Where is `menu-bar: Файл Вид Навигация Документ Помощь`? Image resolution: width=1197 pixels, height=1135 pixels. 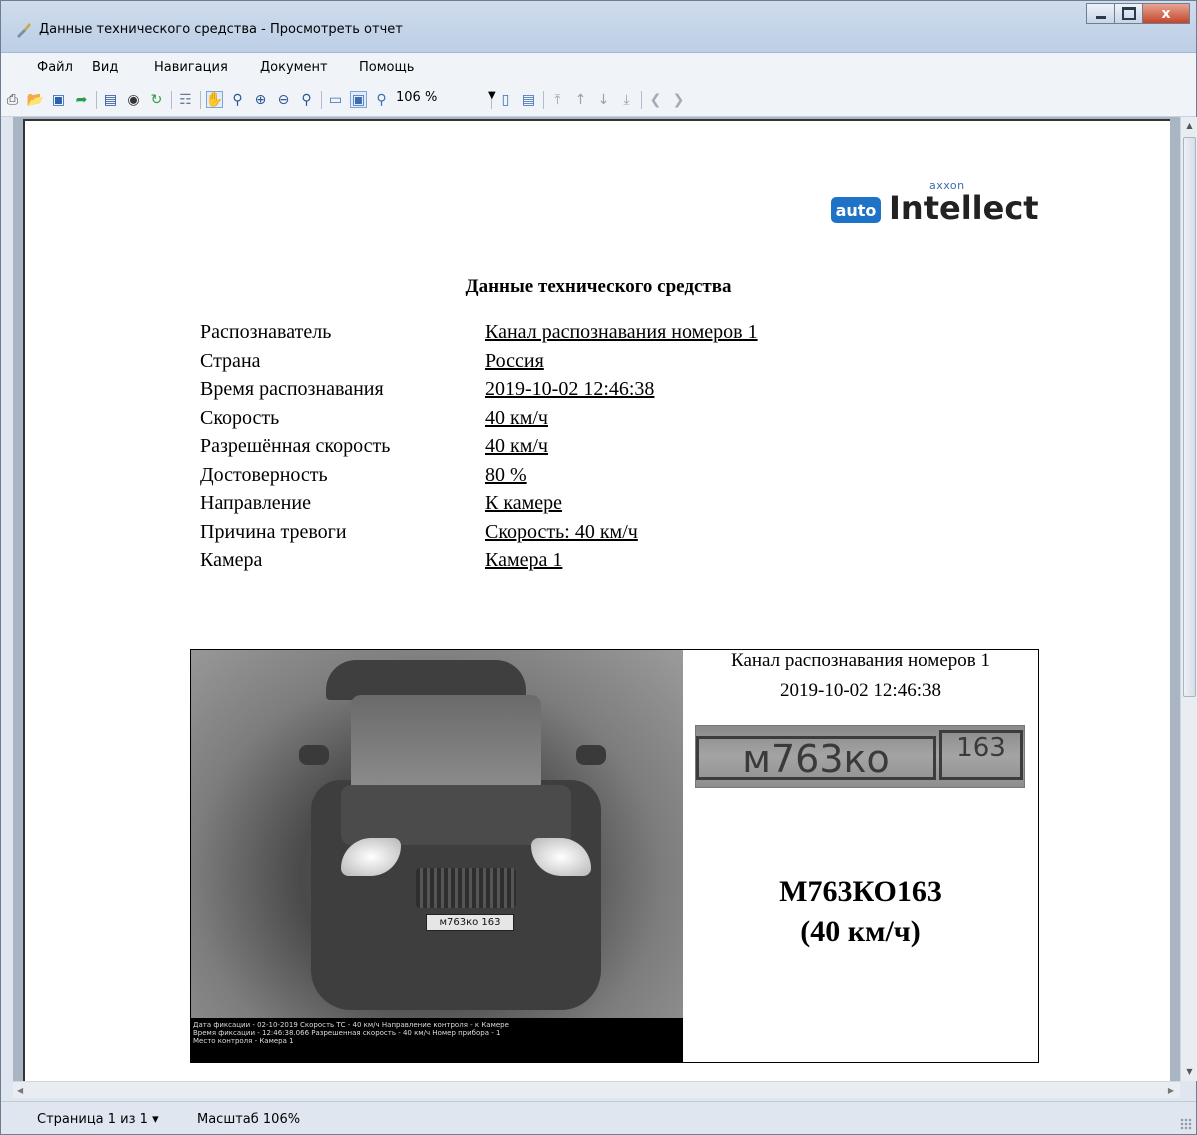
menu-bar: Файл Вид Навигация Документ Помощь is located at coordinates (598, 68).